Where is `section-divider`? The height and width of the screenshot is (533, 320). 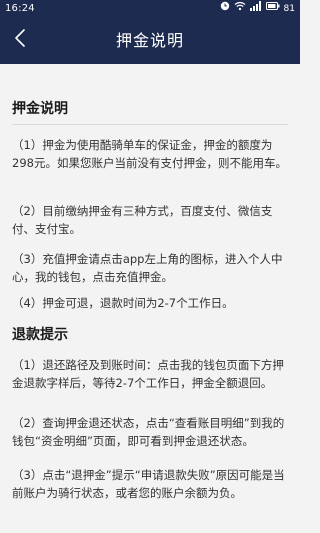 section-divider is located at coordinates (150, 124).